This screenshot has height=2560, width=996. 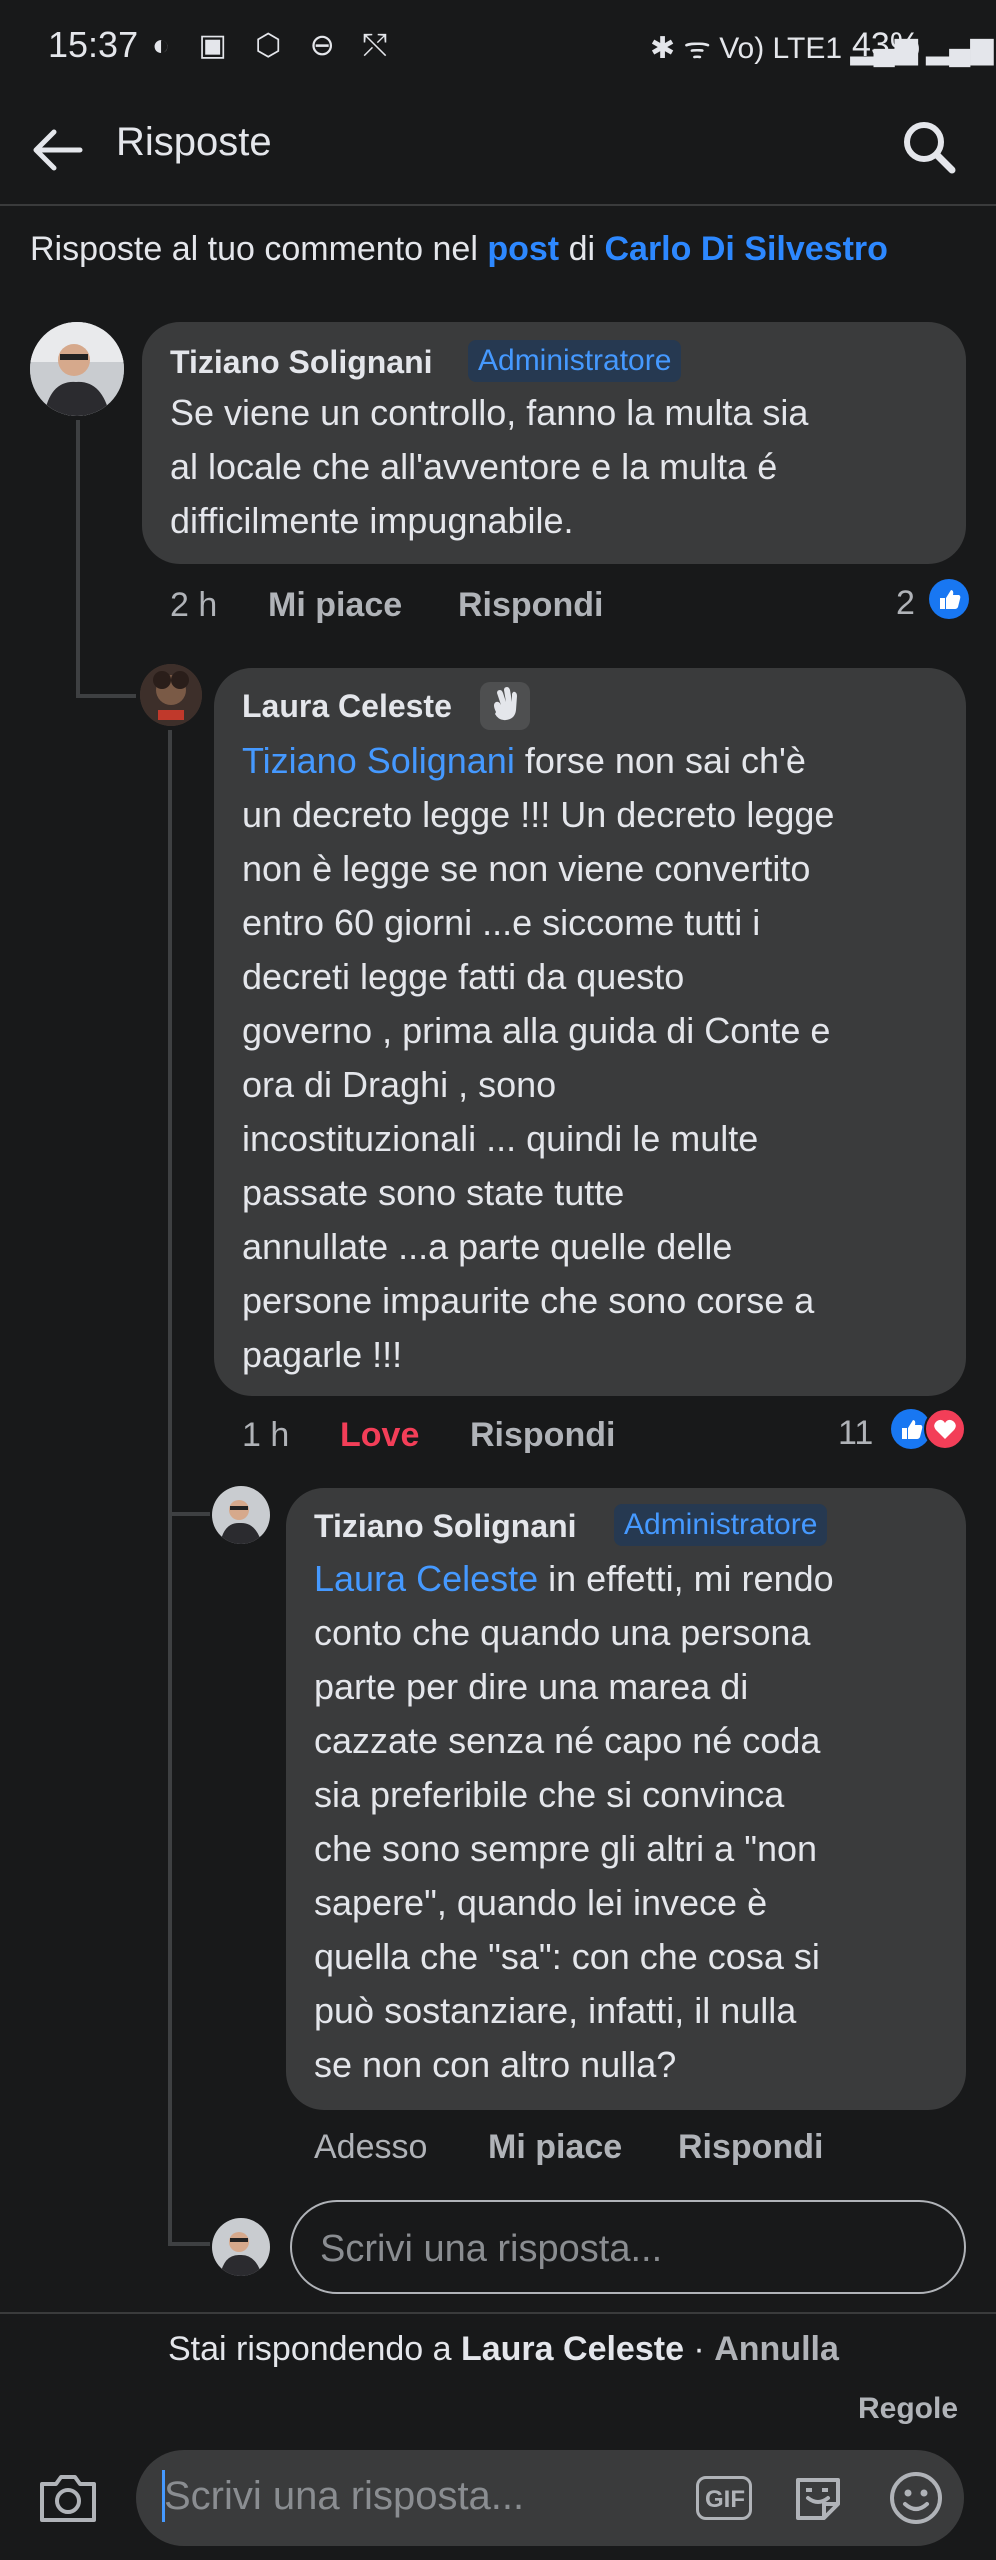 What do you see at coordinates (531, 1686) in the screenshot?
I see `comment-line: parte per dire una marea di` at bounding box center [531, 1686].